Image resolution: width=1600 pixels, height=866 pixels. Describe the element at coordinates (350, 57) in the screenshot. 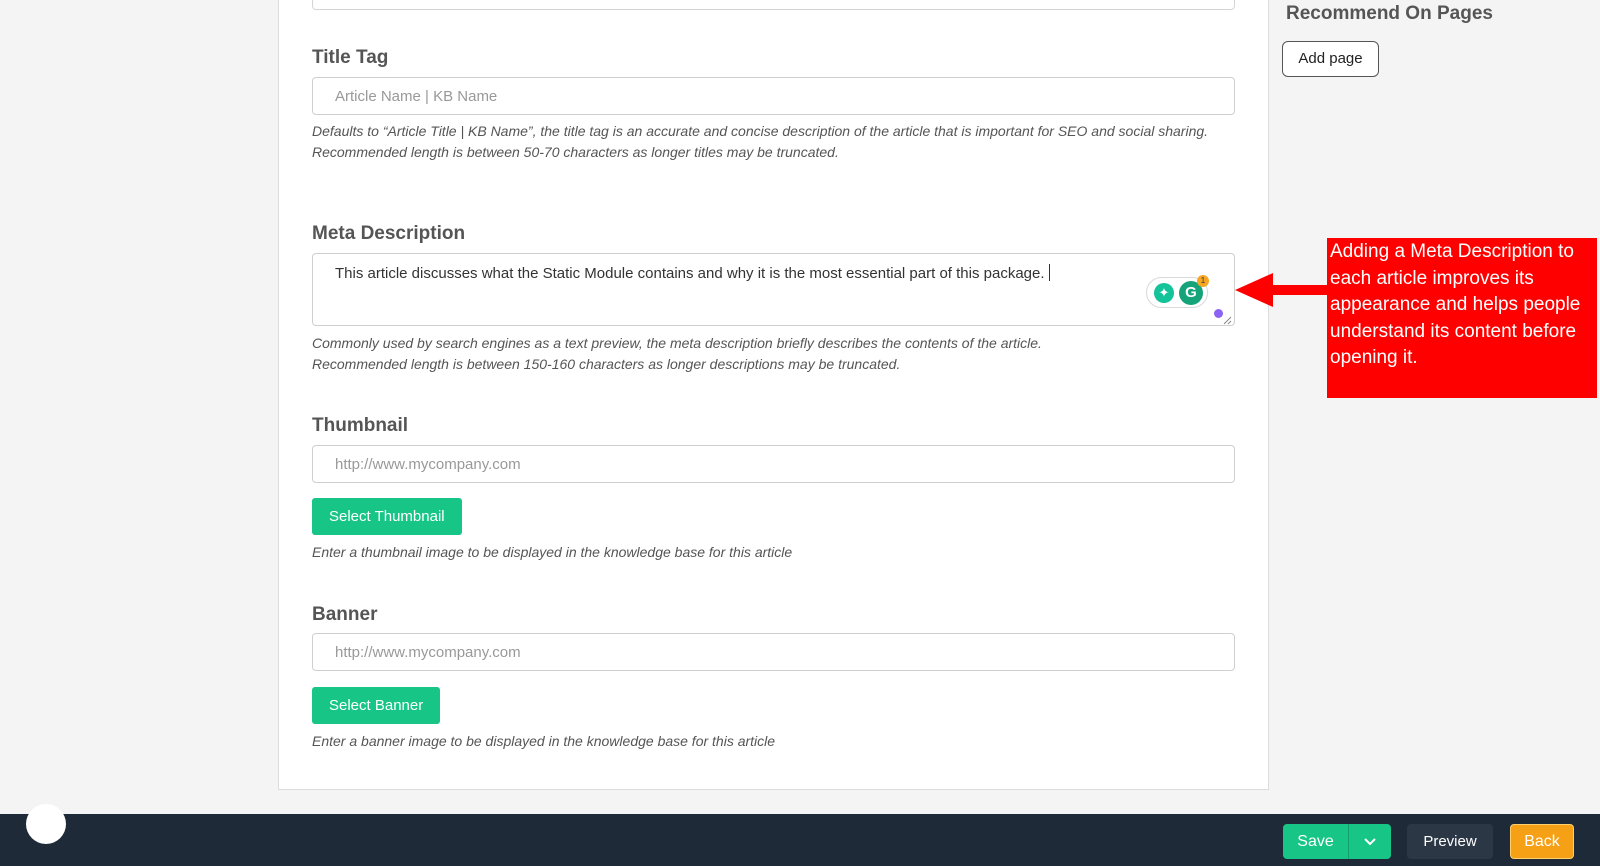

I see `title-tag-label: Title Tag` at that location.